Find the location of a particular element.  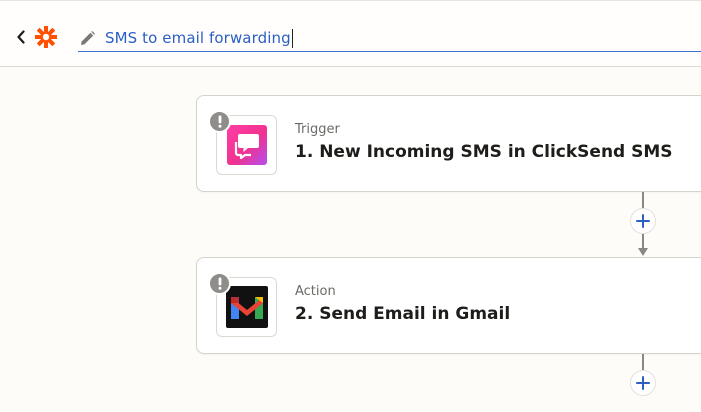

chevron-left-icon is located at coordinates (21, 37).